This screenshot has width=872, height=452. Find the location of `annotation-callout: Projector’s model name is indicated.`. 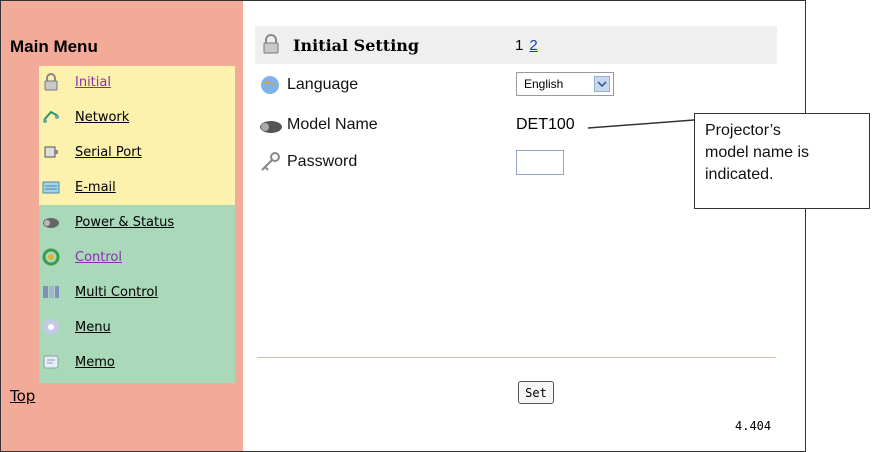

annotation-callout: Projector’s model name is indicated. is located at coordinates (782, 161).